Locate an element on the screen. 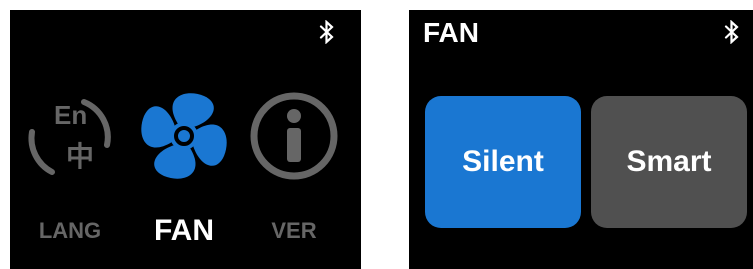 The width and height of the screenshot is (753, 269). fan-icon is located at coordinates (184, 136).